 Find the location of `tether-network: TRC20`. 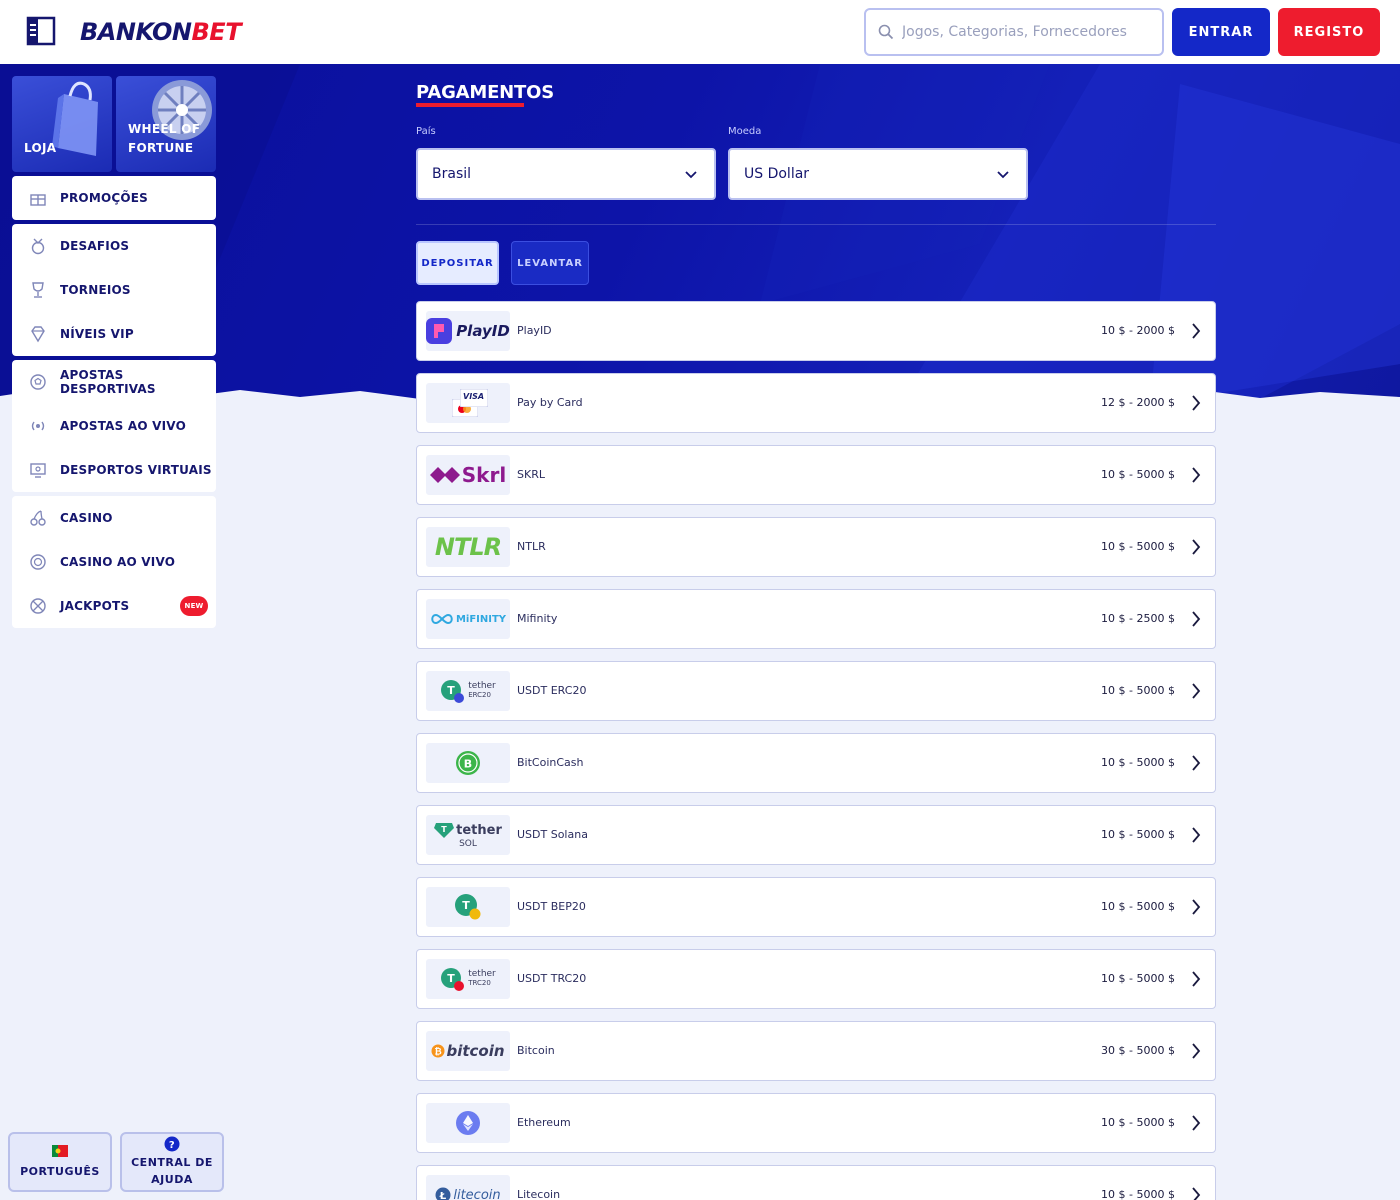

tether-network: TRC20 is located at coordinates (479, 983).